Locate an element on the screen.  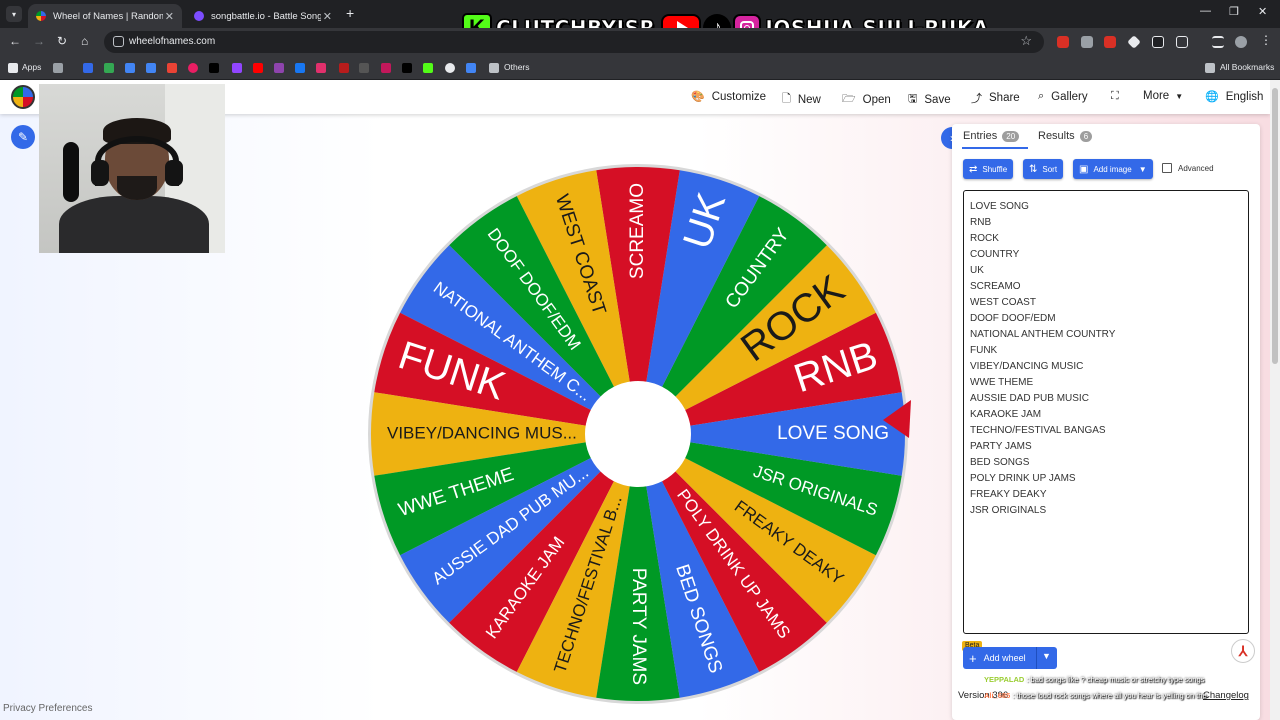
entry-line: JSR ORIGINALS is located at coordinates (1008, 510).